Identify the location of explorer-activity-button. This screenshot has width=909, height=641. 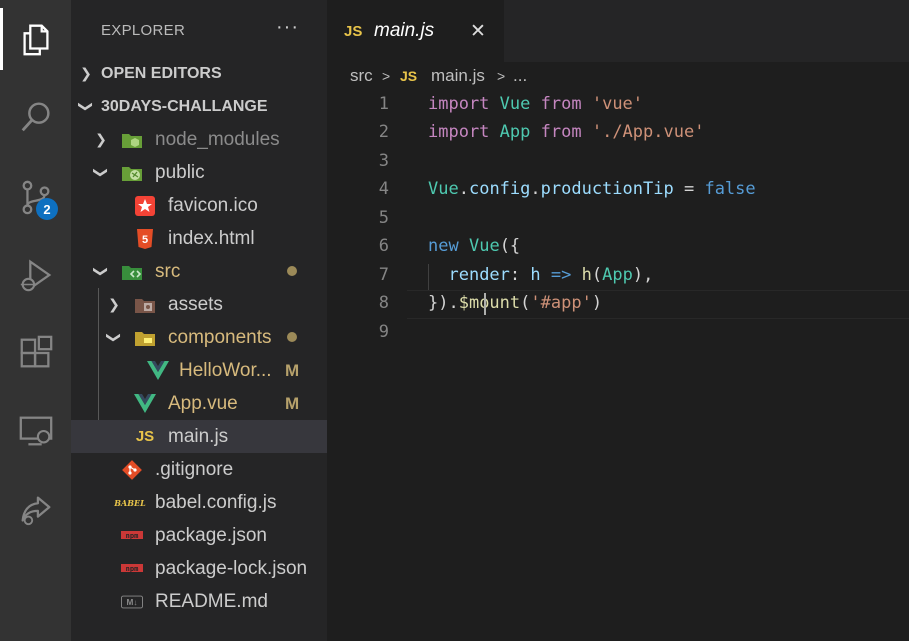
(35, 39).